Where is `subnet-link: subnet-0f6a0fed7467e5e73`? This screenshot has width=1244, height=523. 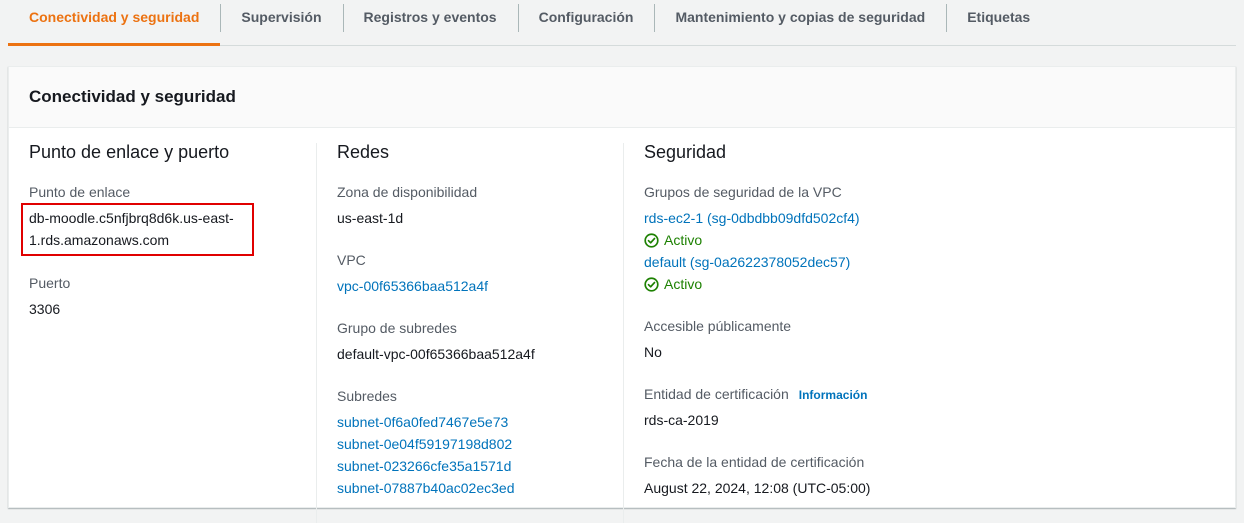
subnet-link: subnet-0f6a0fed7467e5e73 is located at coordinates (422, 422).